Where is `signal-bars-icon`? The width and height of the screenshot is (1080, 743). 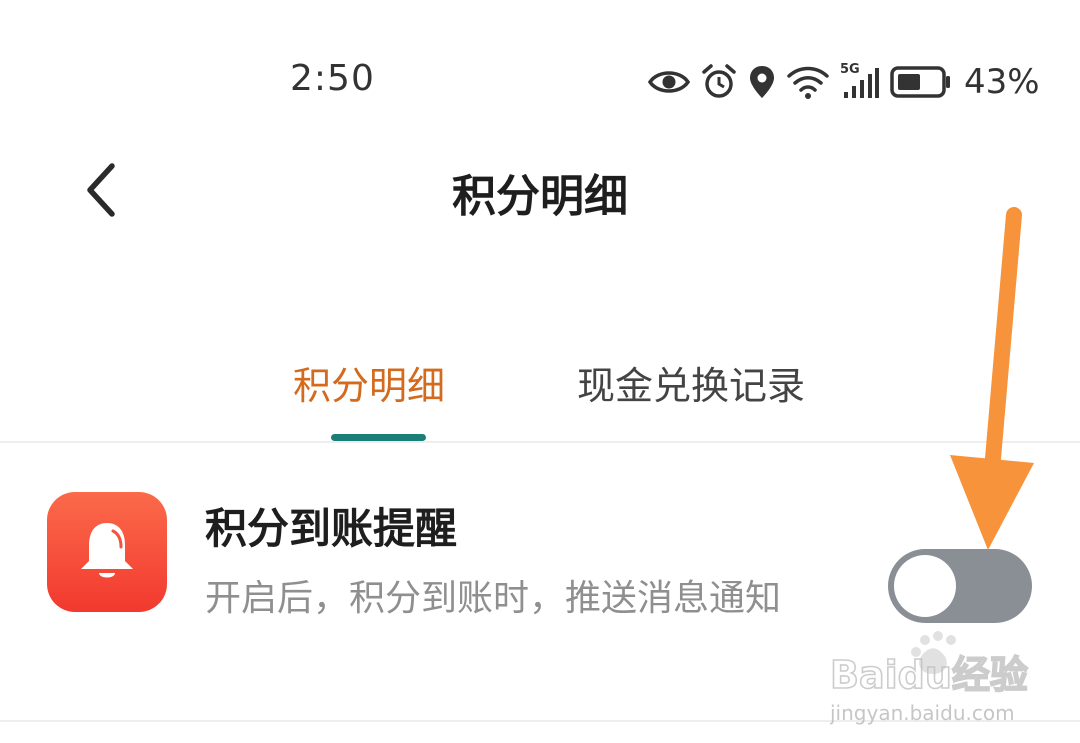
signal-bars-icon is located at coordinates (861, 83).